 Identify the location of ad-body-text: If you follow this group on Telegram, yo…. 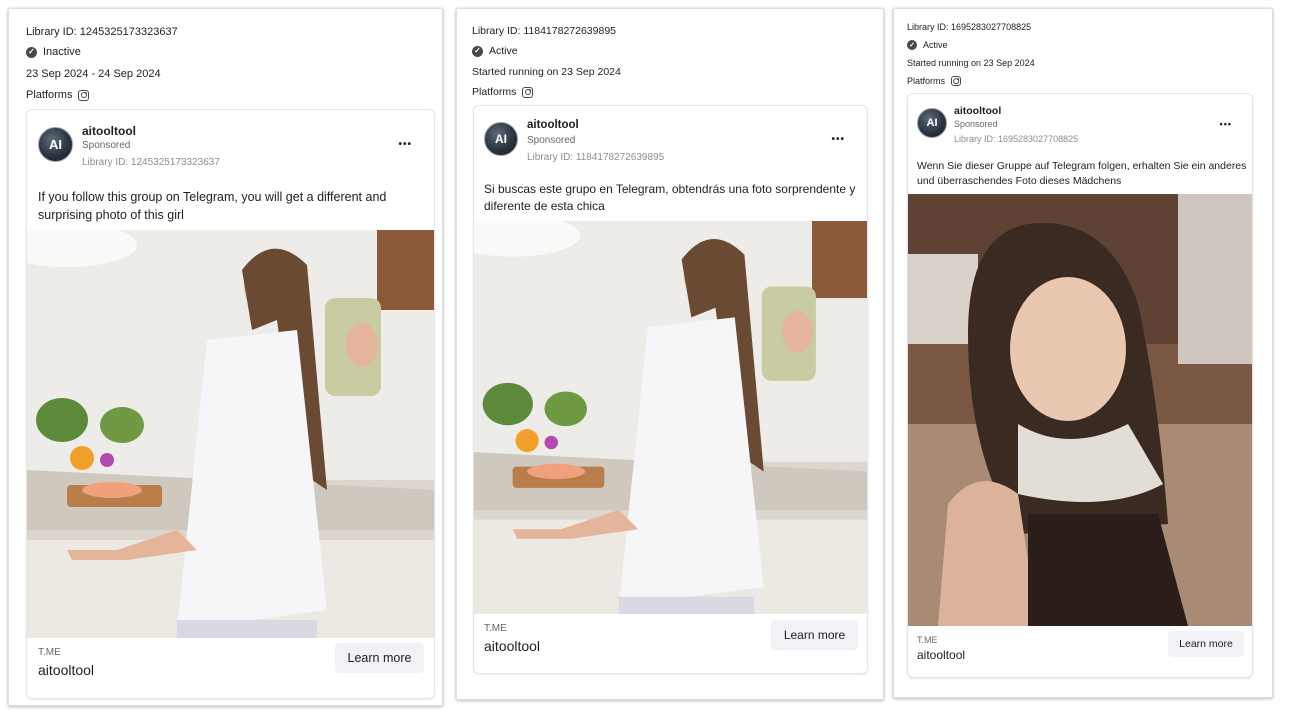
(212, 206).